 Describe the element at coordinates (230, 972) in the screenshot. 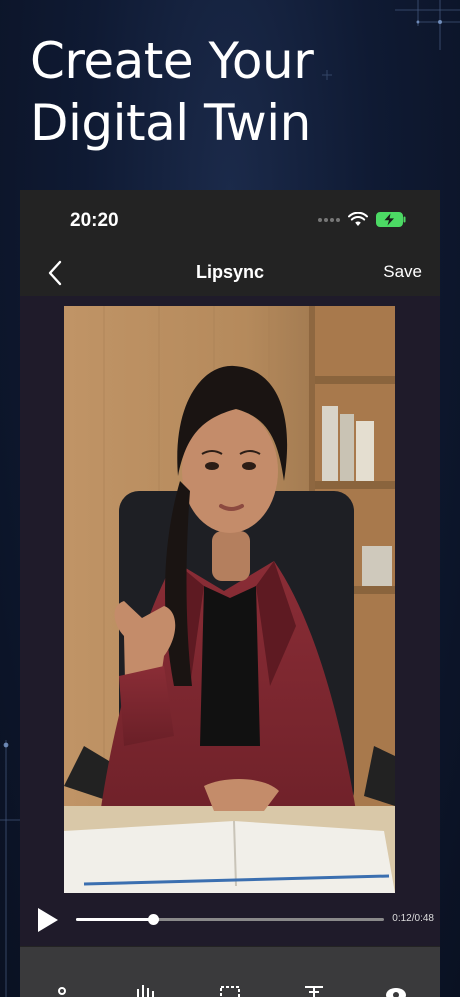

I see `editing-toolbar` at that location.